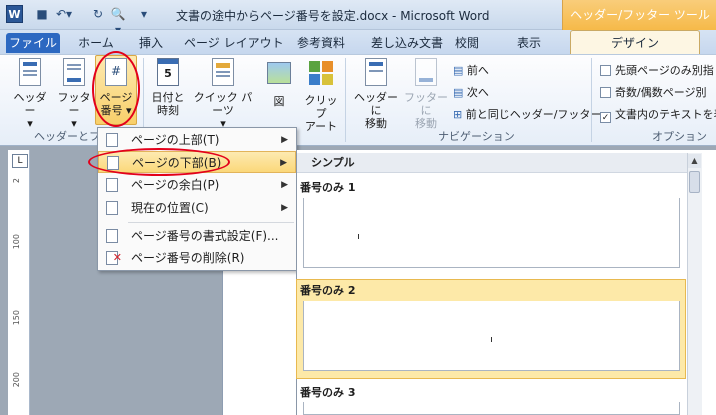 This screenshot has width=716, height=415. Describe the element at coordinates (458, 70) in the screenshot. I see `previous-icon: ▤` at that location.